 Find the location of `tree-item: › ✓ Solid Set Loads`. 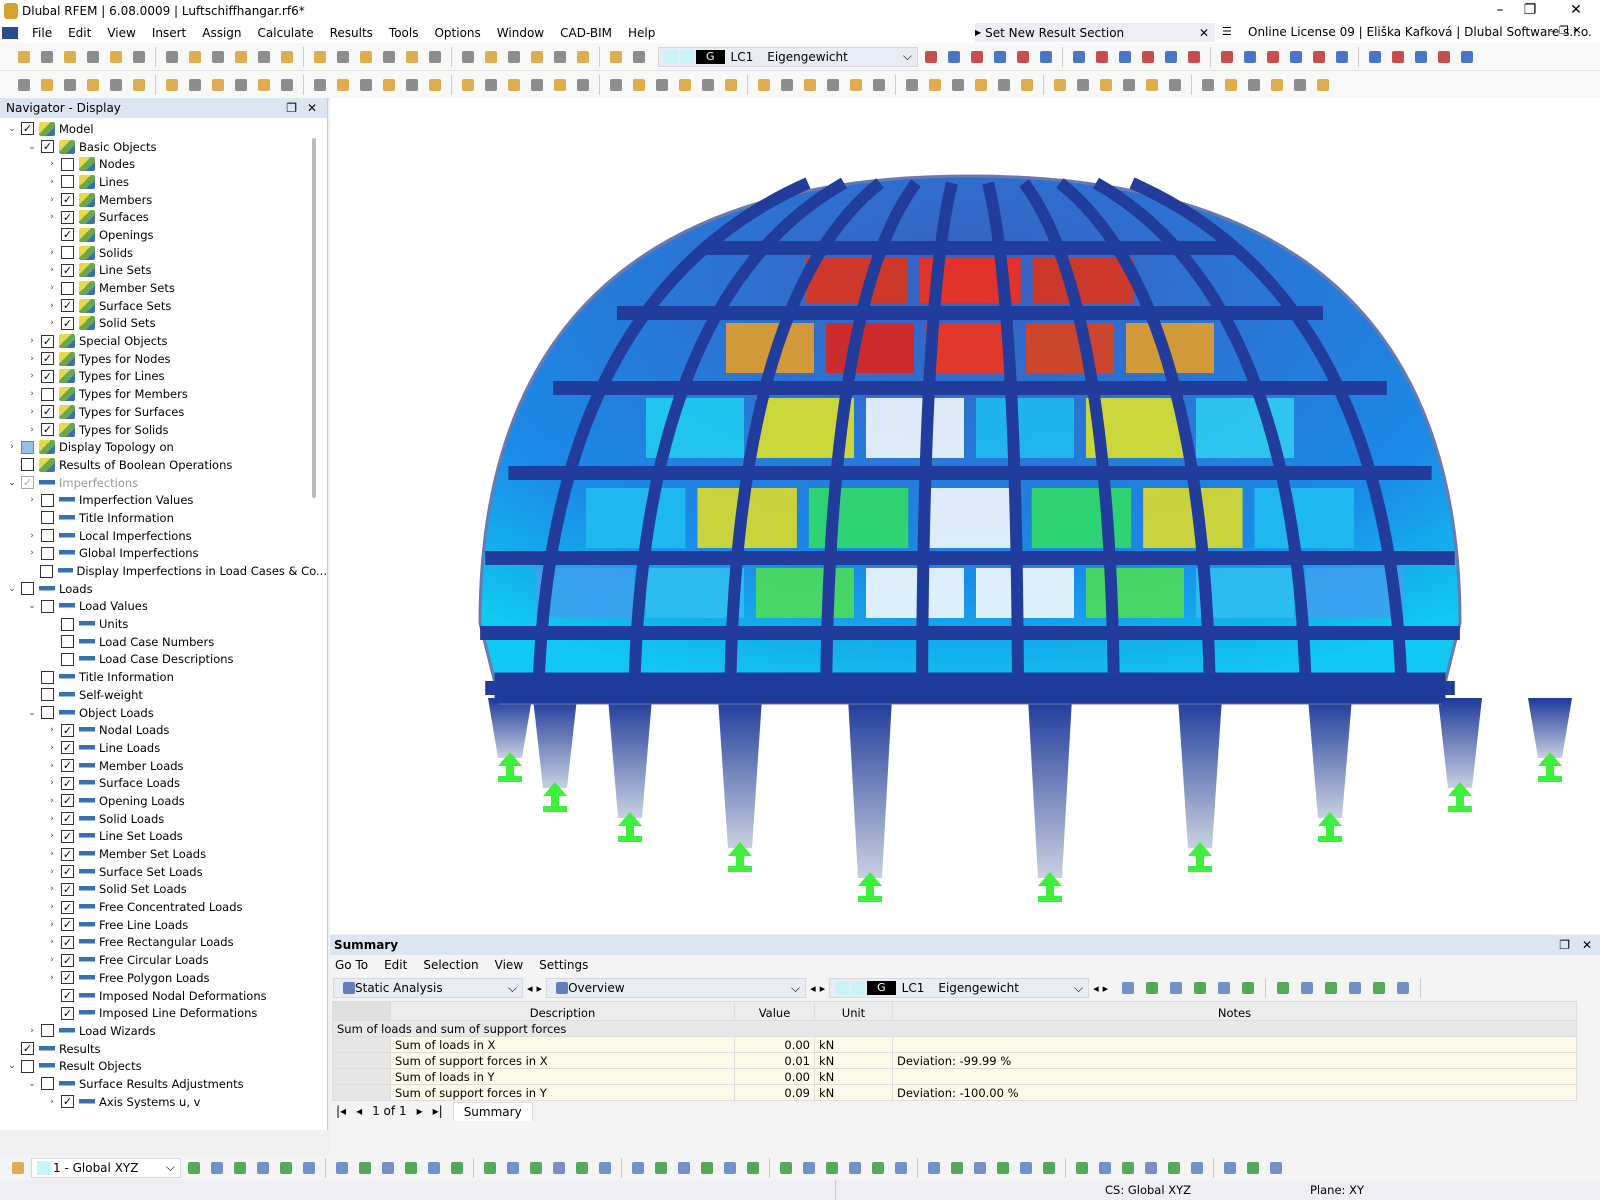

tree-item: › ✓ Solid Set Loads is located at coordinates (163, 890).